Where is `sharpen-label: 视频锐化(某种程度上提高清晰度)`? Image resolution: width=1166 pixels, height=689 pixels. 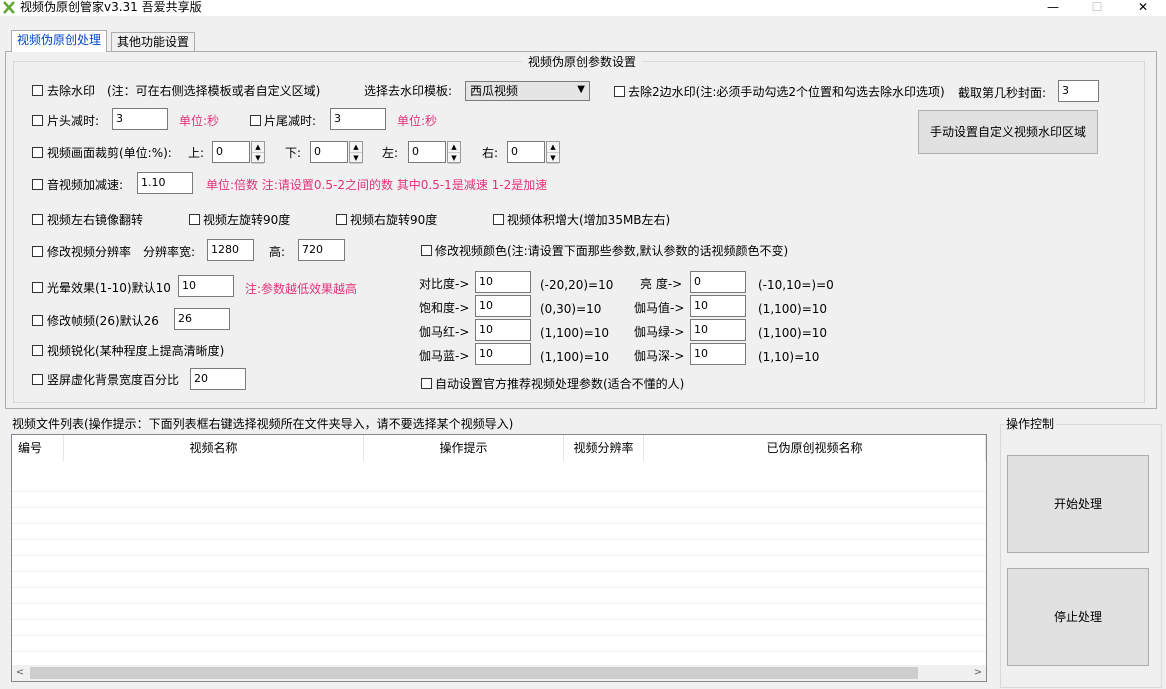
sharpen-label: 视频锐化(某种程度上提高清晰度) is located at coordinates (136, 351).